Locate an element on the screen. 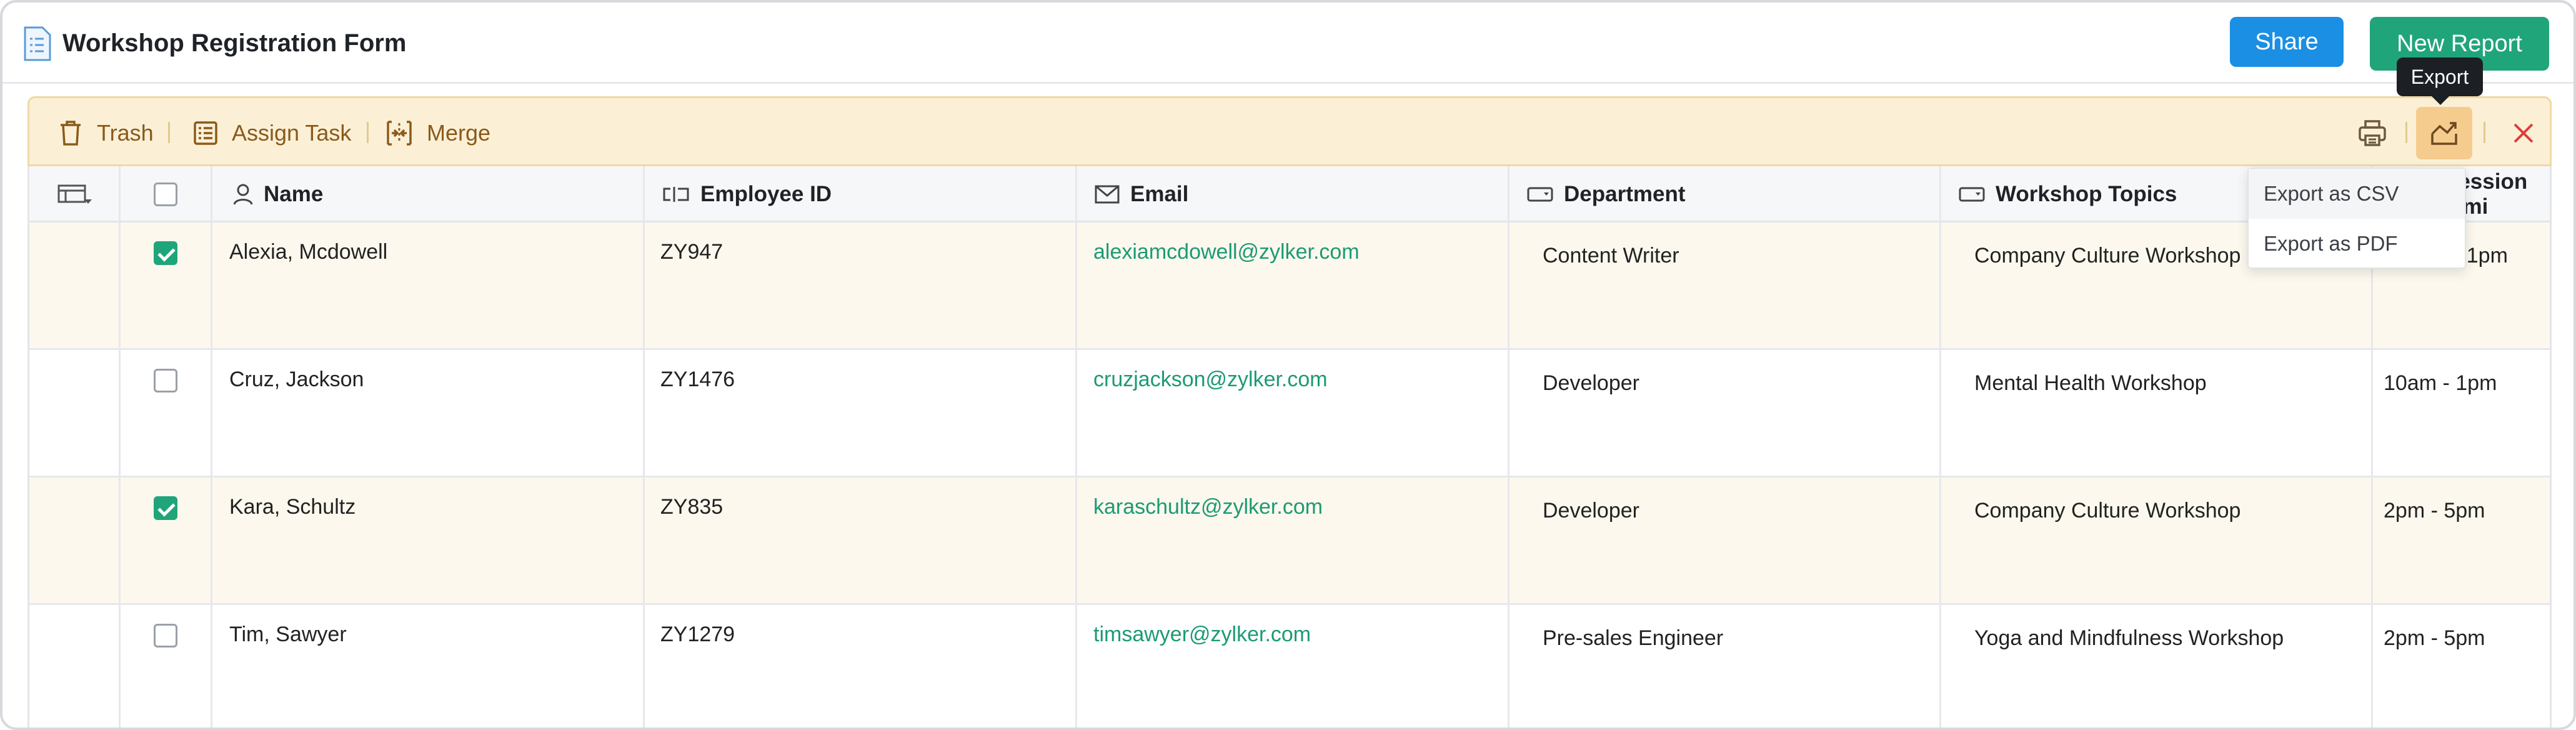  column-header-department: Department is located at coordinates (1605, 194).